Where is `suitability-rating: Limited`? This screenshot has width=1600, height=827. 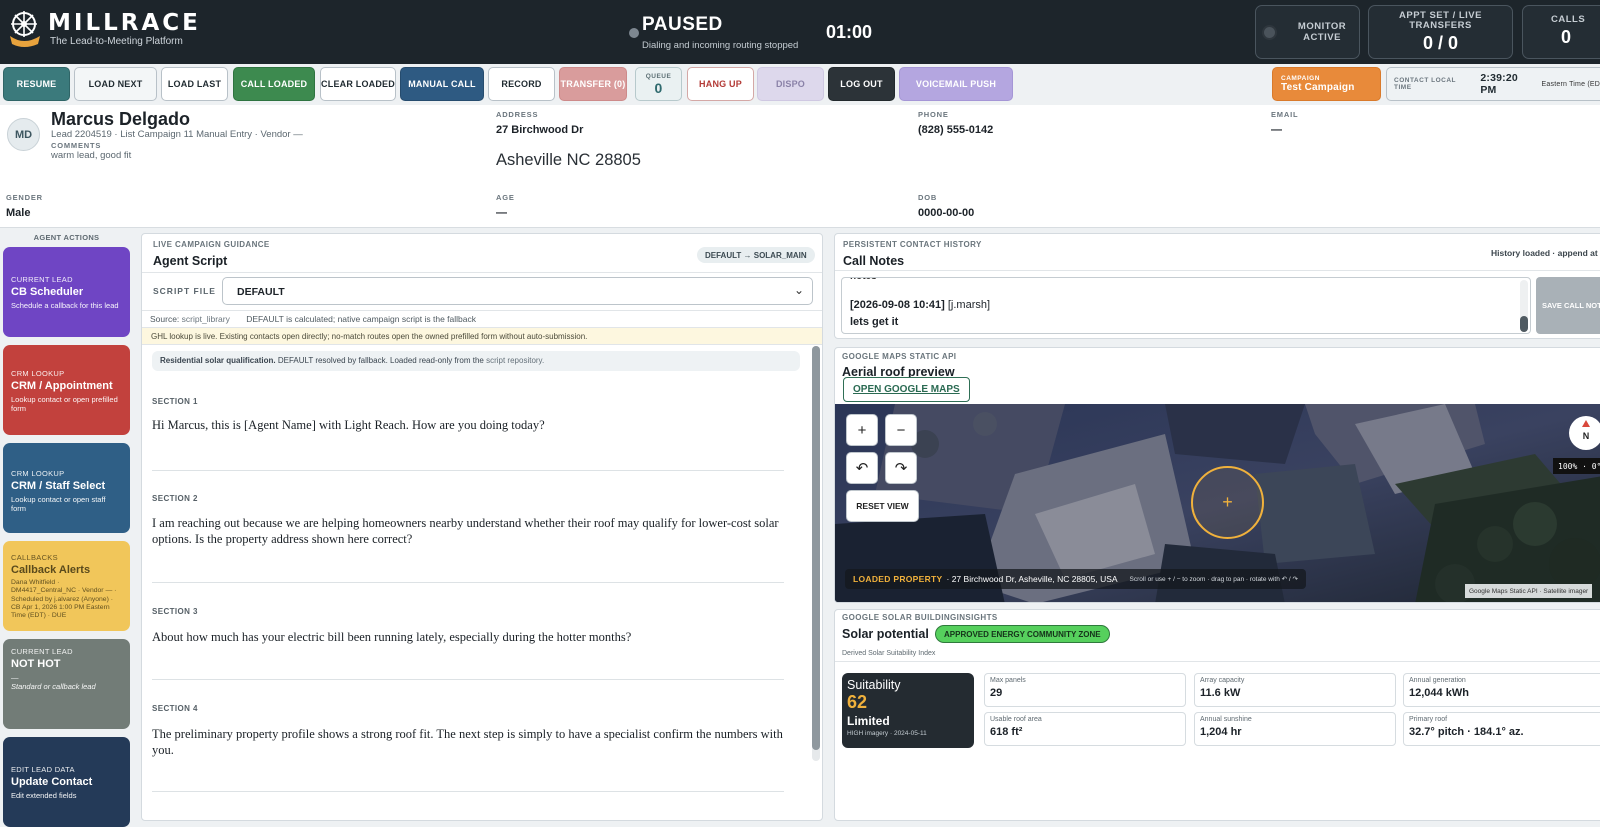
suitability-rating: Limited is located at coordinates (868, 721).